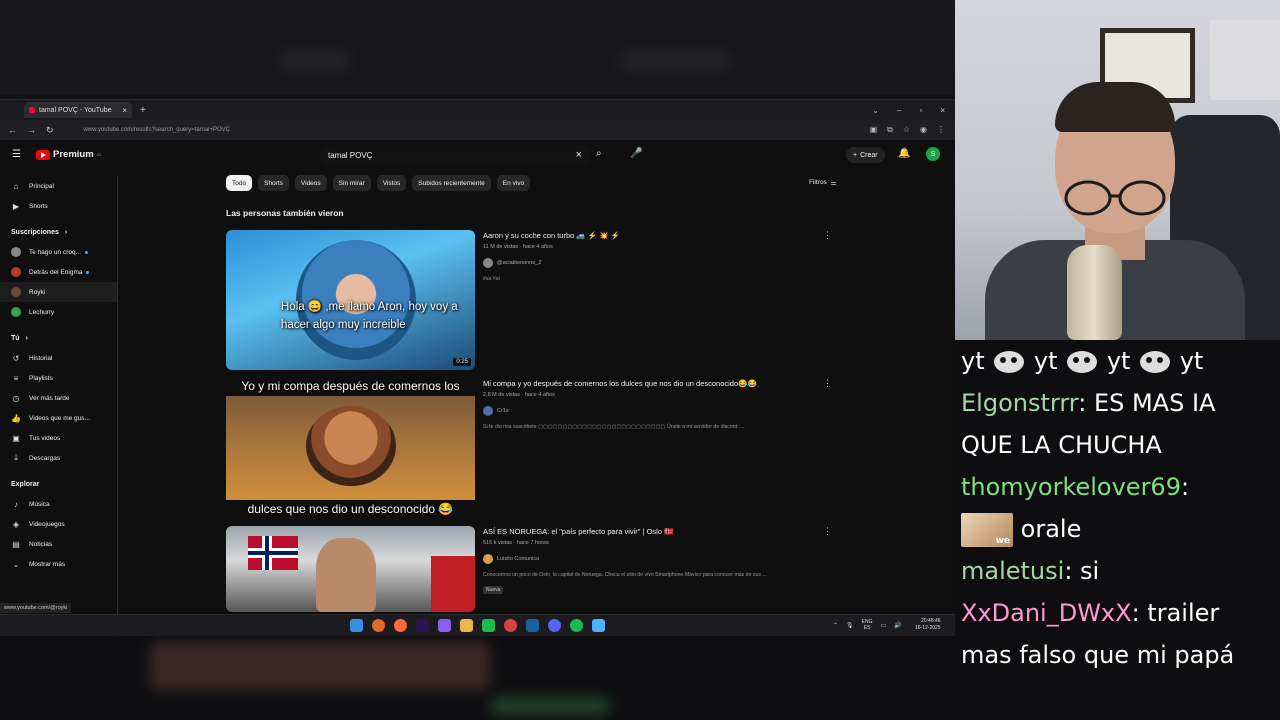 This screenshot has width=1280, height=720. What do you see at coordinates (576, 625) in the screenshot?
I see `spotify-icon` at bounding box center [576, 625].